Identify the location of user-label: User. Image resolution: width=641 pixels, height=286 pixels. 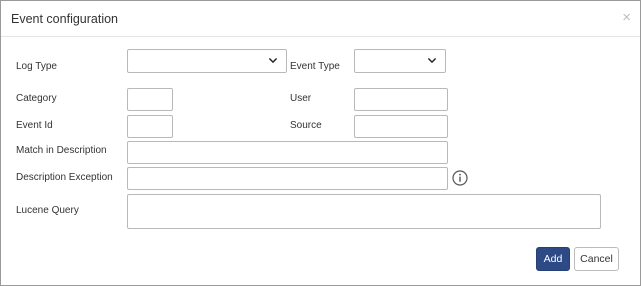
(301, 98).